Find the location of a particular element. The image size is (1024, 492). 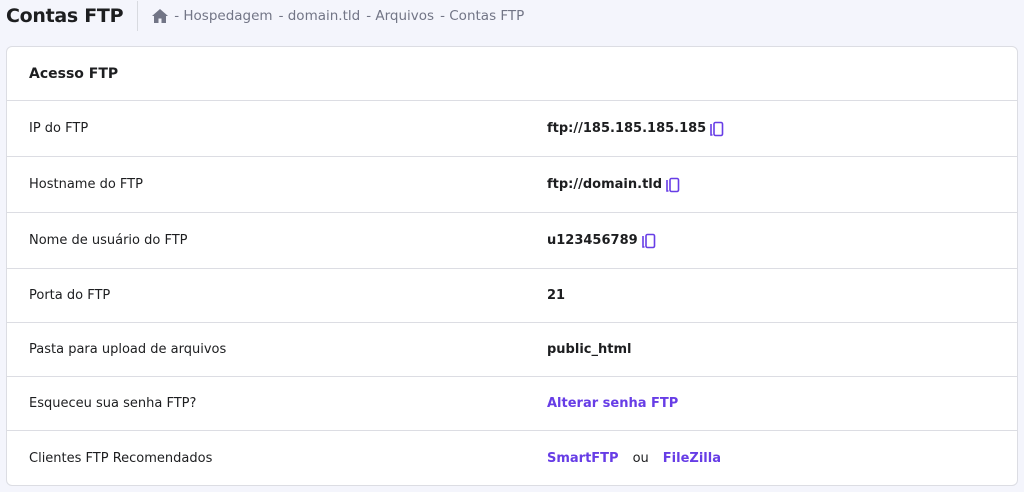

home-icon is located at coordinates (160, 16).